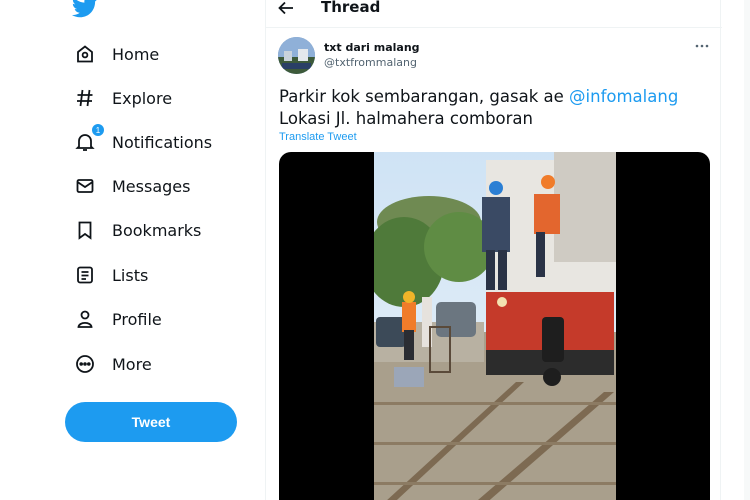 The height and width of the screenshot is (500, 750). What do you see at coordinates (162, 142) in the screenshot?
I see `sidebar-item-label: Notifications` at bounding box center [162, 142].